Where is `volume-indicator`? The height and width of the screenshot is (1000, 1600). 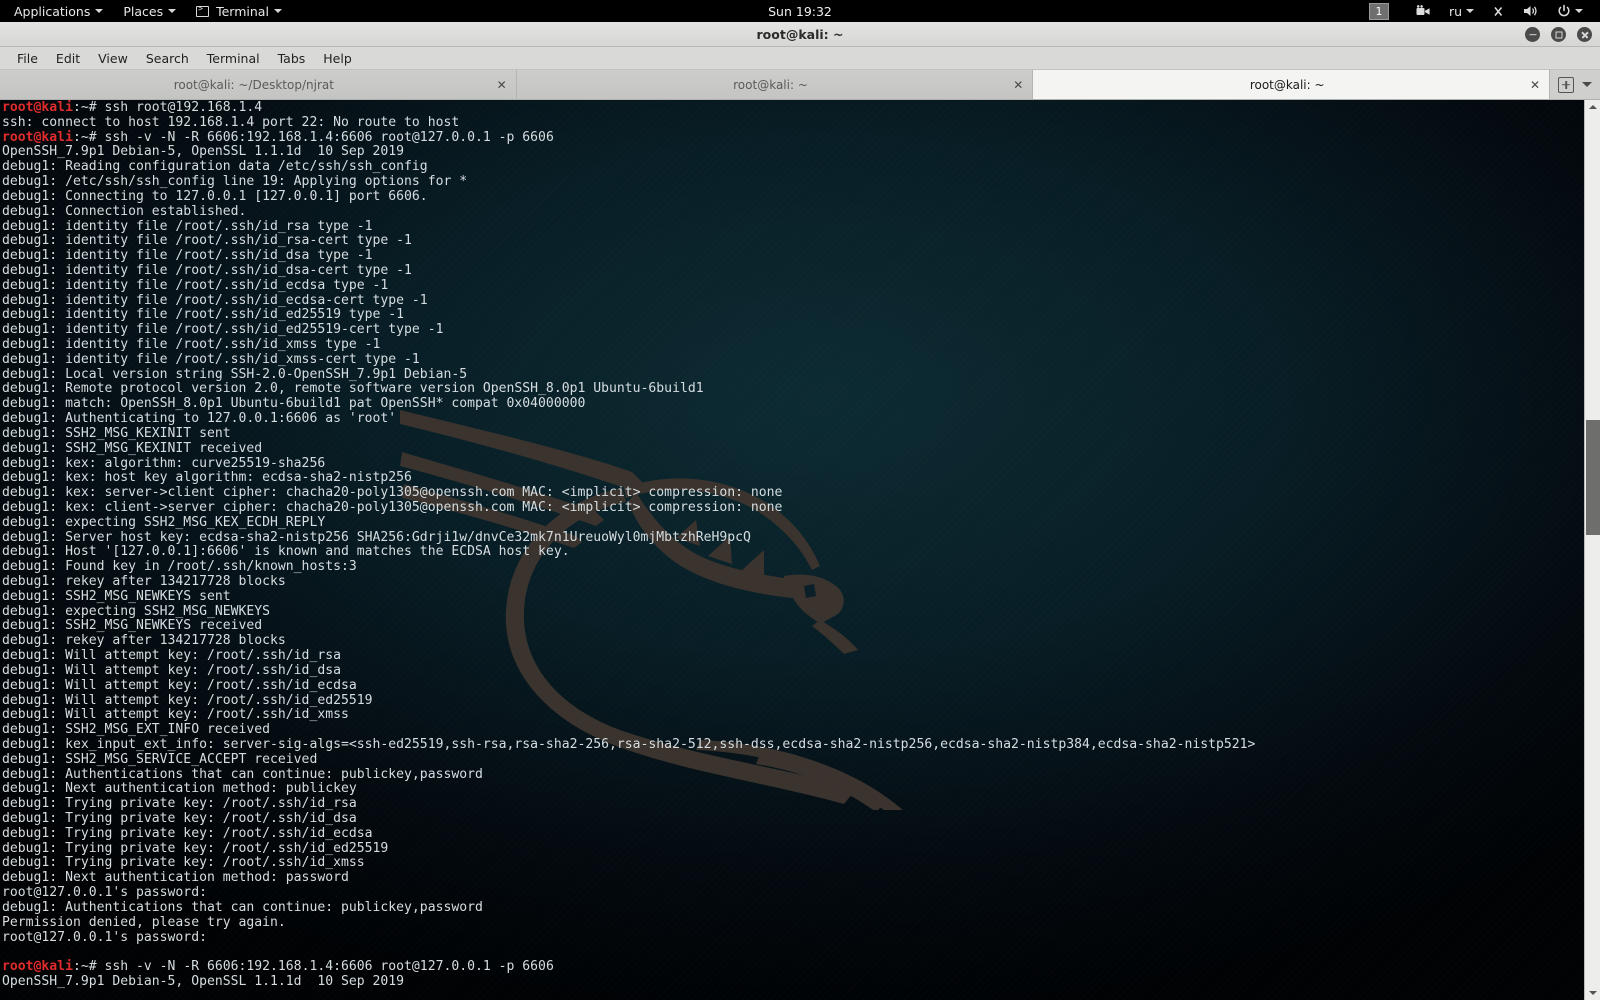
volume-indicator is located at coordinates (1531, 11).